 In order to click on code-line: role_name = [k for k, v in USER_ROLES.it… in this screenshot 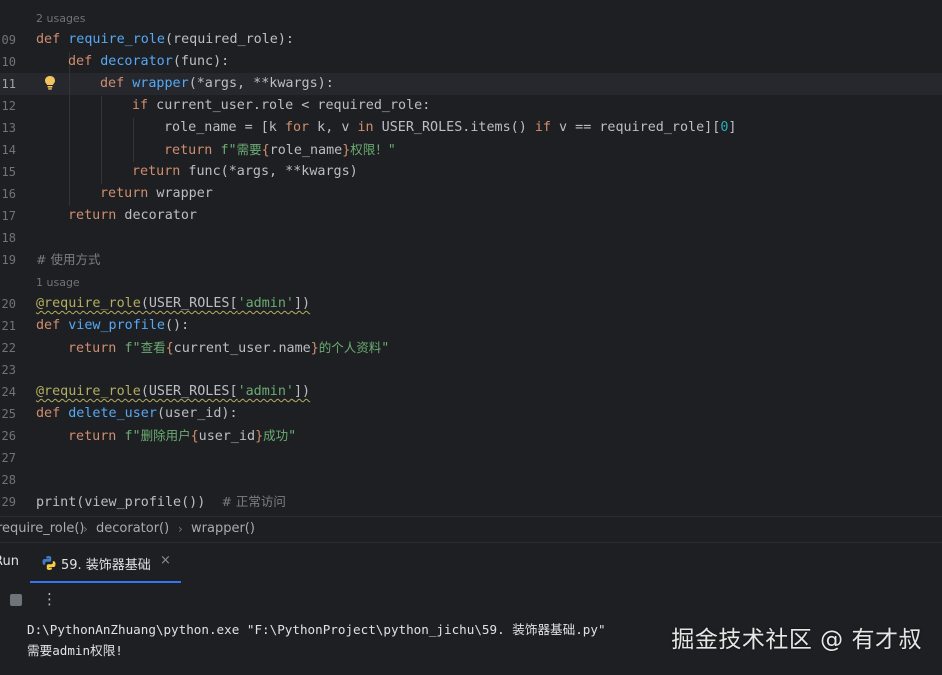, I will do `click(553, 128)`.